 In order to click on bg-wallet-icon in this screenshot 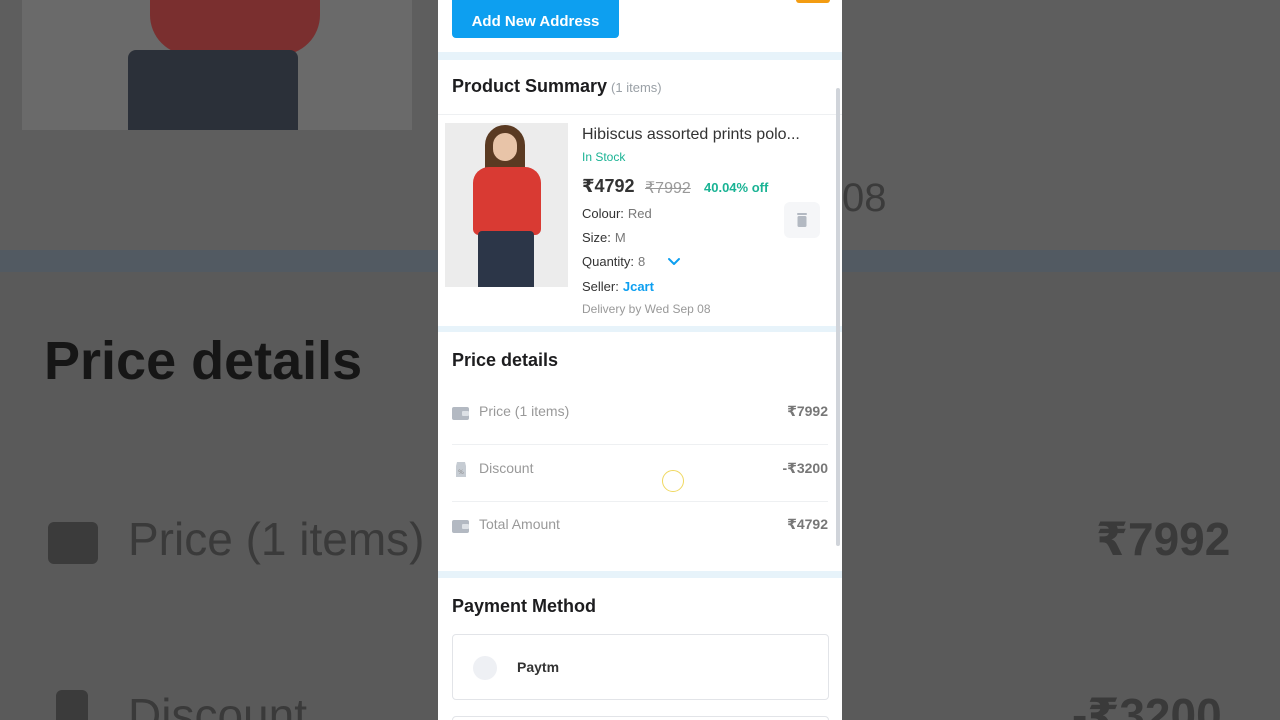, I will do `click(73, 543)`.